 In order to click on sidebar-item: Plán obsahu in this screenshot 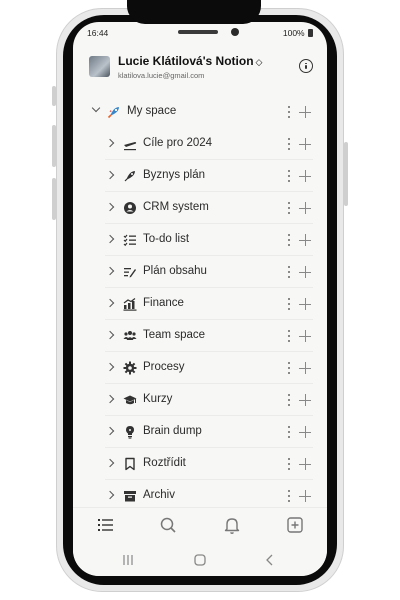, I will do `click(200, 272)`.